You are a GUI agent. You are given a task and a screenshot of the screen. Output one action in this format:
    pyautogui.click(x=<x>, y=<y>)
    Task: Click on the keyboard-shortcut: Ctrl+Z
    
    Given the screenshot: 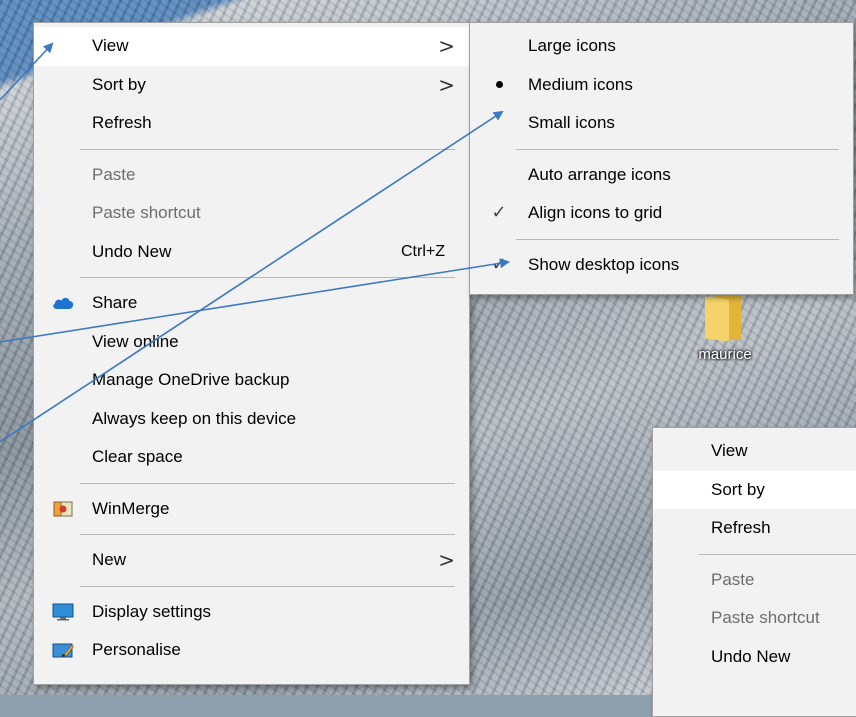 What is the action you would take?
    pyautogui.click(x=423, y=251)
    